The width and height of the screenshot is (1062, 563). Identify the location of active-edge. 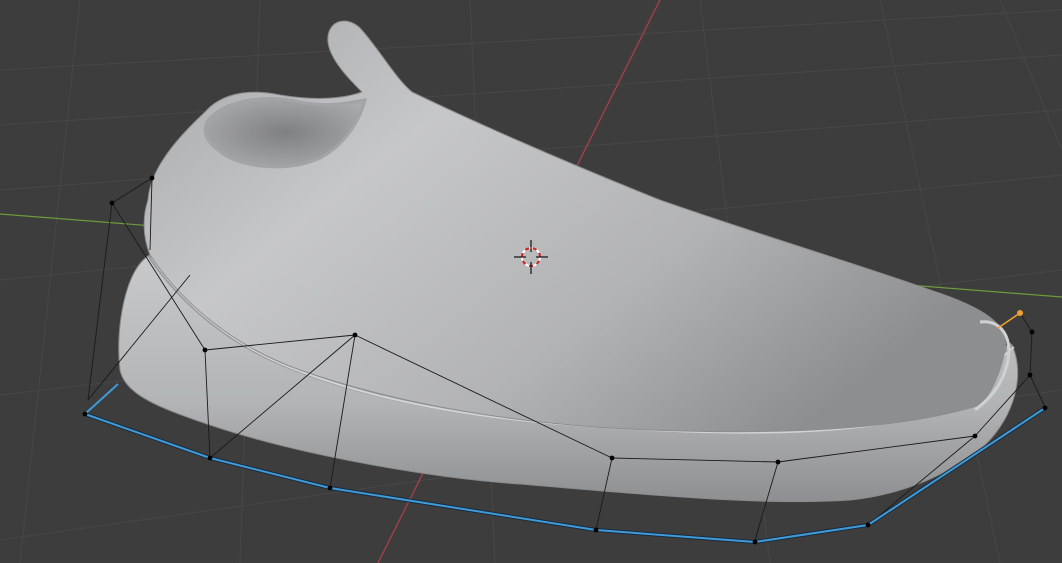
(1009, 320).